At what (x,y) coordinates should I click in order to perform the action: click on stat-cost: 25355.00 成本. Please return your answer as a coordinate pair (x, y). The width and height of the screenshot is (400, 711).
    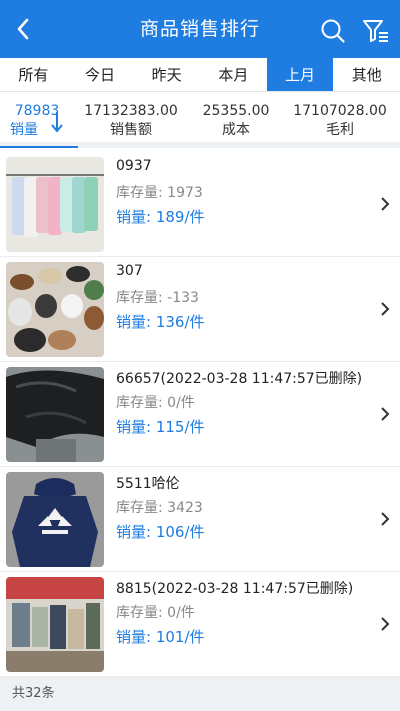
    Looking at the image, I should click on (236, 121).